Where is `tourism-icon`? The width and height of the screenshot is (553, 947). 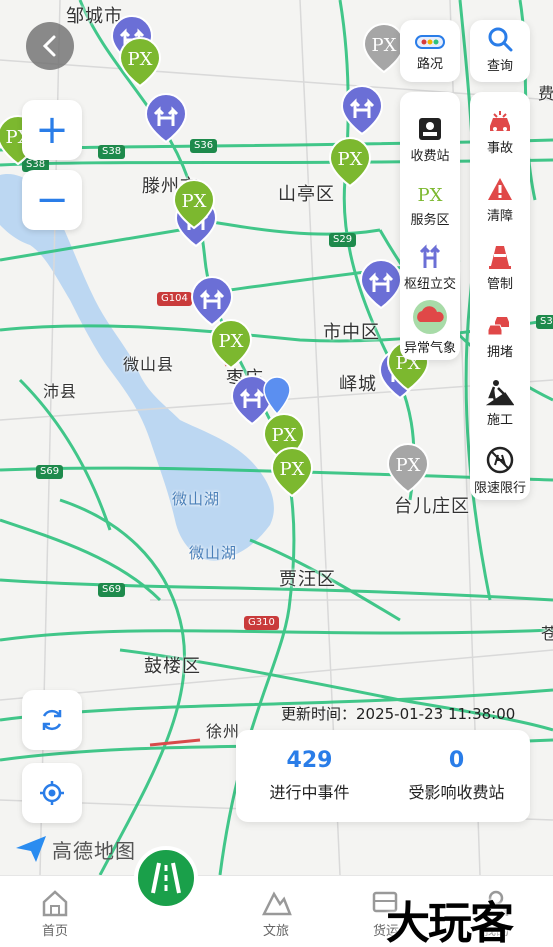
tourism-icon is located at coordinates (276, 903).